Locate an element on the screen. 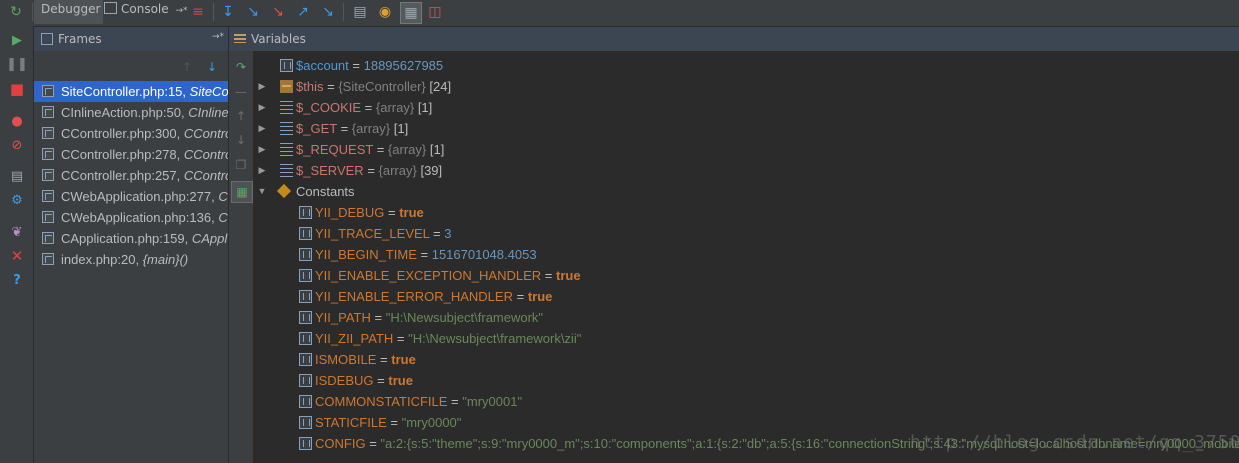 The width and height of the screenshot is (1239, 463). constant-value: "mry0000" is located at coordinates (431, 422).